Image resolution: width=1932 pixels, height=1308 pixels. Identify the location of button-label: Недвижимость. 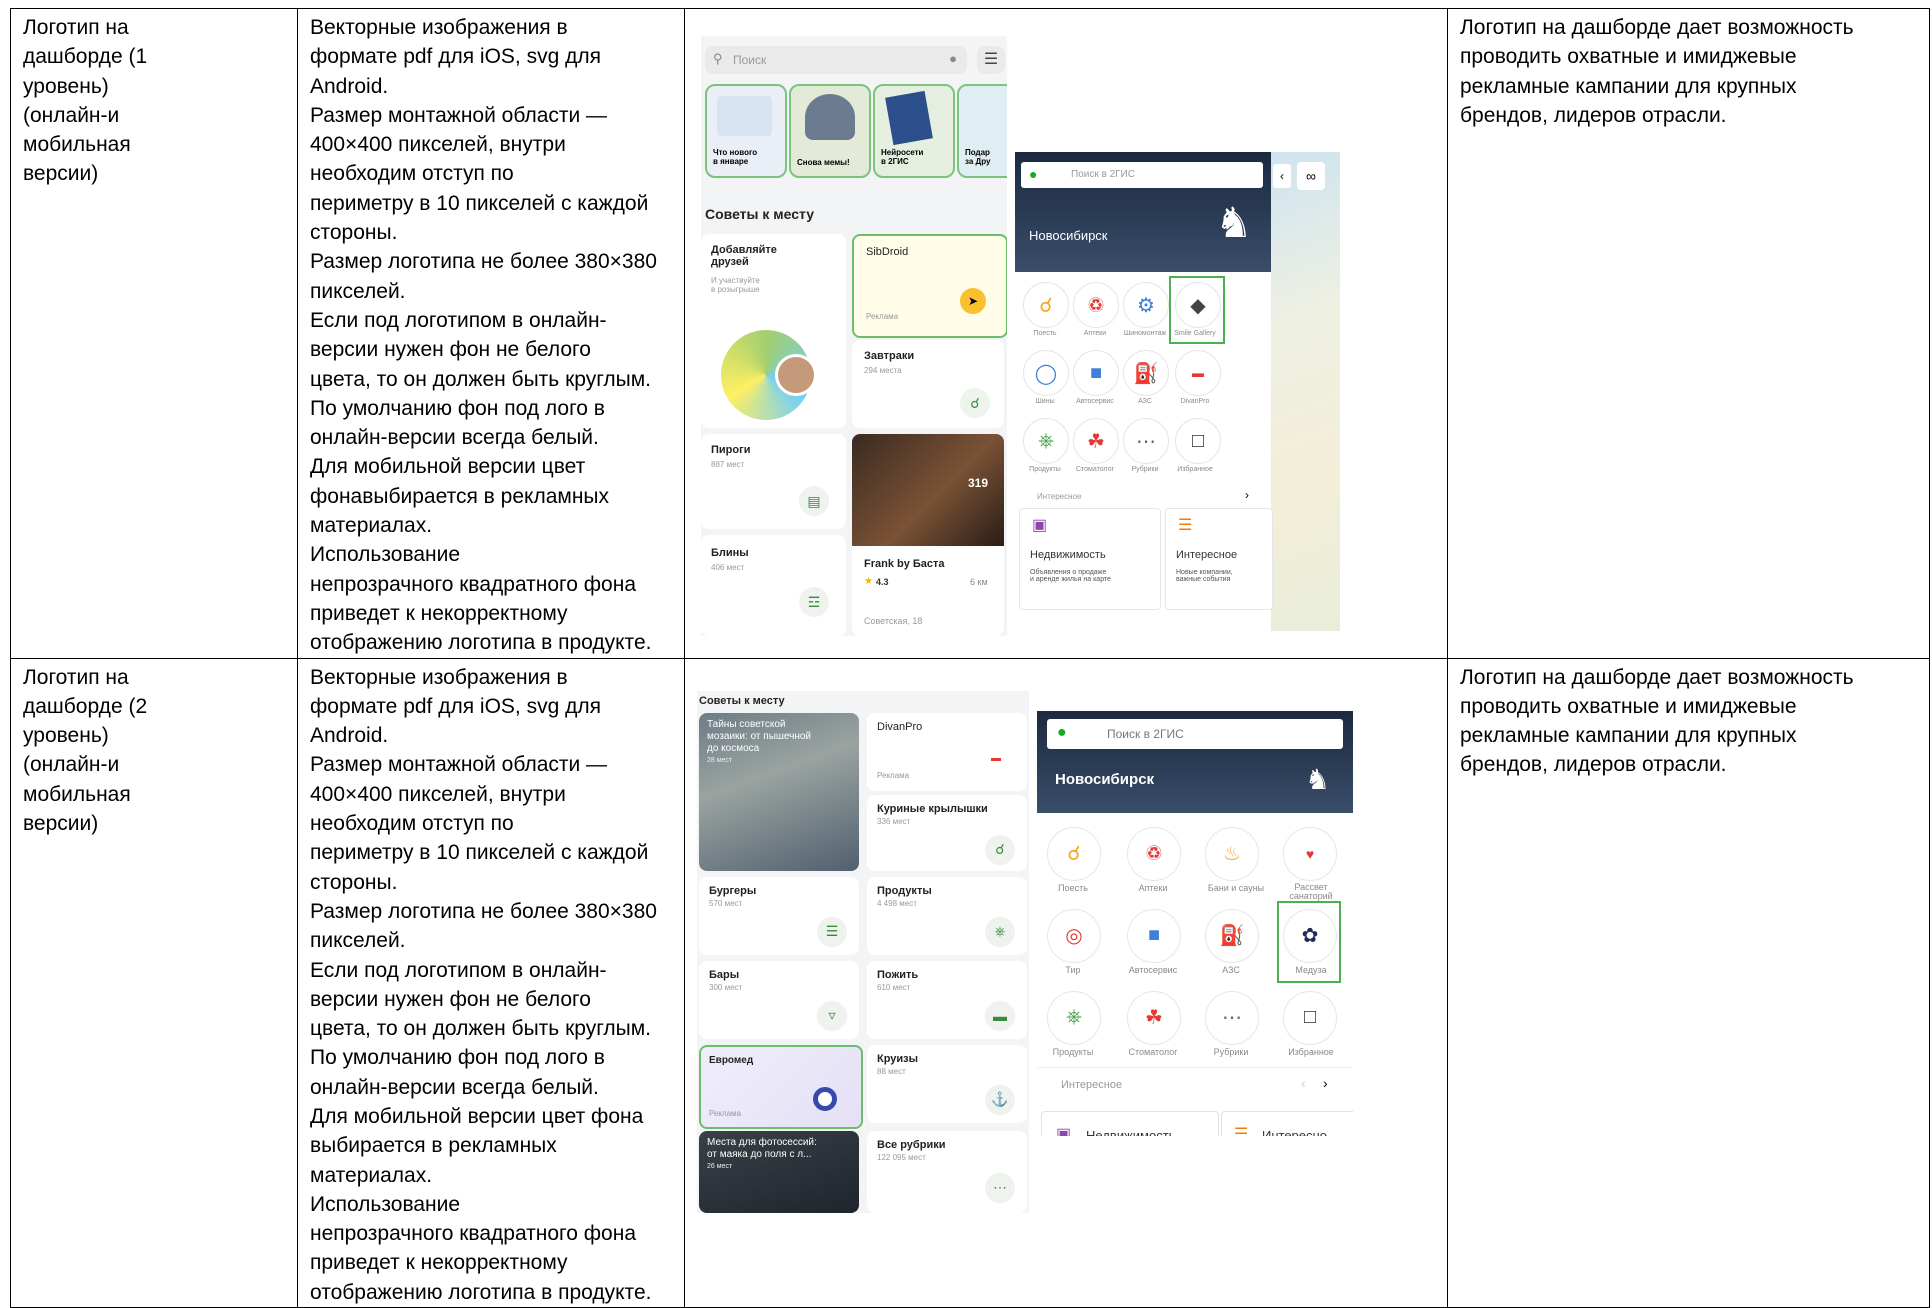
(1131, 1131).